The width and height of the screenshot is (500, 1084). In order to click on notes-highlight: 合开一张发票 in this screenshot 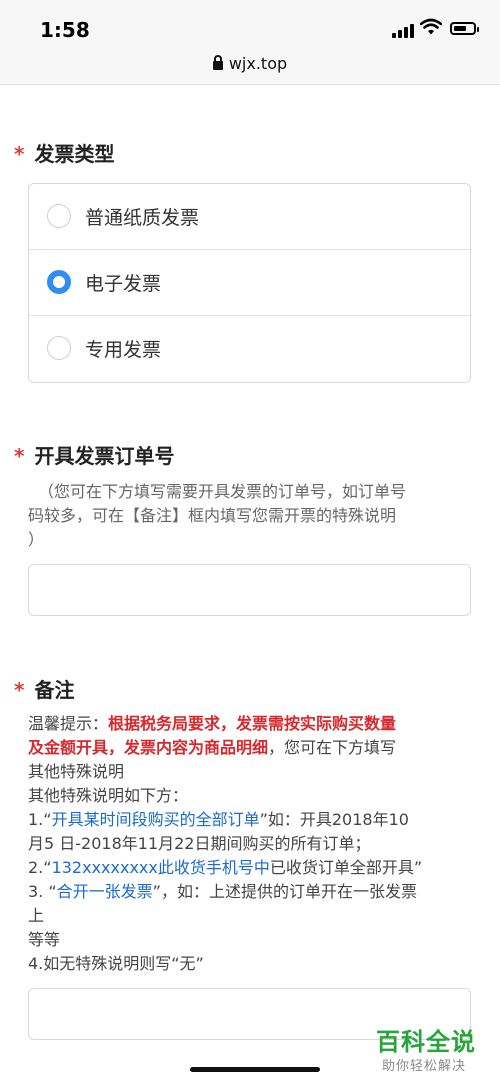, I will do `click(104, 891)`.